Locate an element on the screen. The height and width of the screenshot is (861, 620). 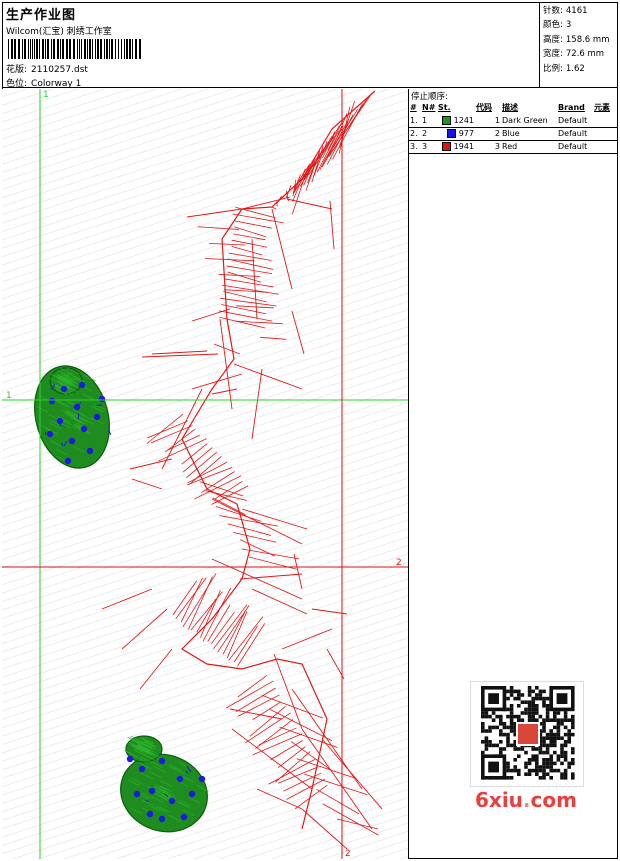
stat-height: 高度: 158.6 mm is located at coordinates (581, 40).